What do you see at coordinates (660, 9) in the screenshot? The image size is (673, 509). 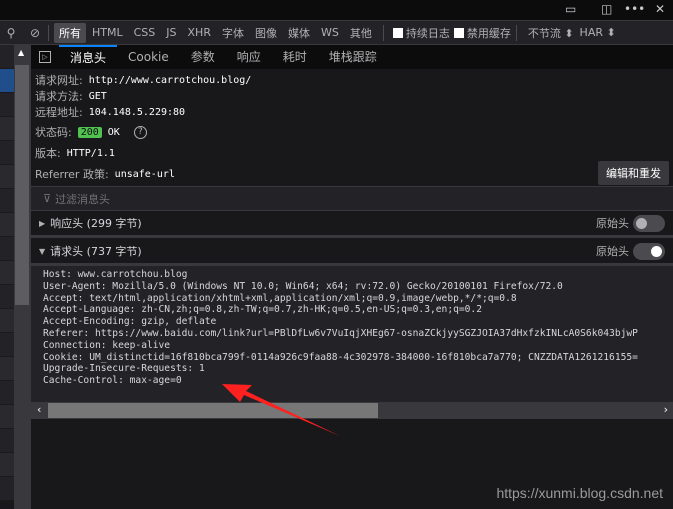 I see `close-icon: ✕` at bounding box center [660, 9].